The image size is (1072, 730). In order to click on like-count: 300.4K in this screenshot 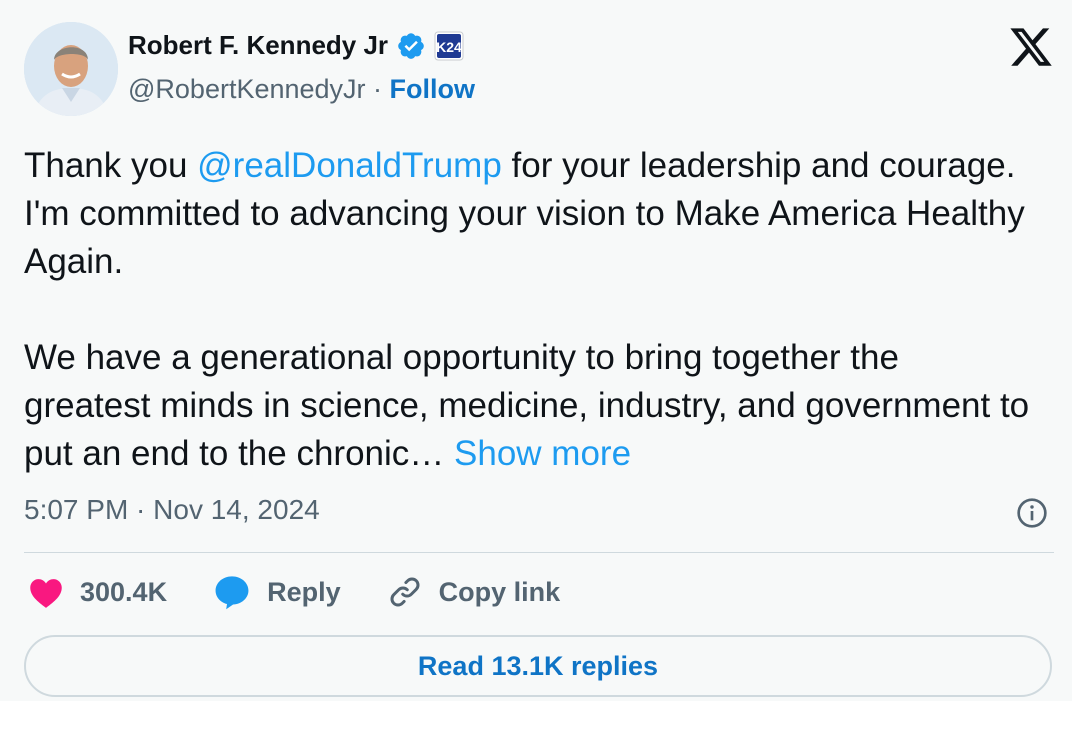, I will do `click(124, 591)`.